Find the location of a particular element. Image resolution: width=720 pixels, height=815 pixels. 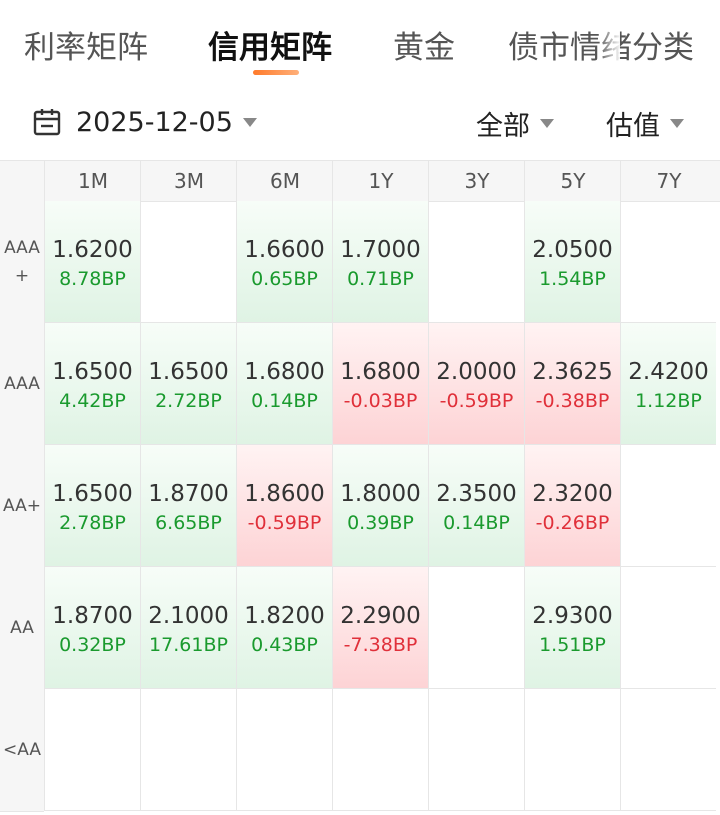

matrix-cell: 1.6500 2.78BP is located at coordinates (92, 506).